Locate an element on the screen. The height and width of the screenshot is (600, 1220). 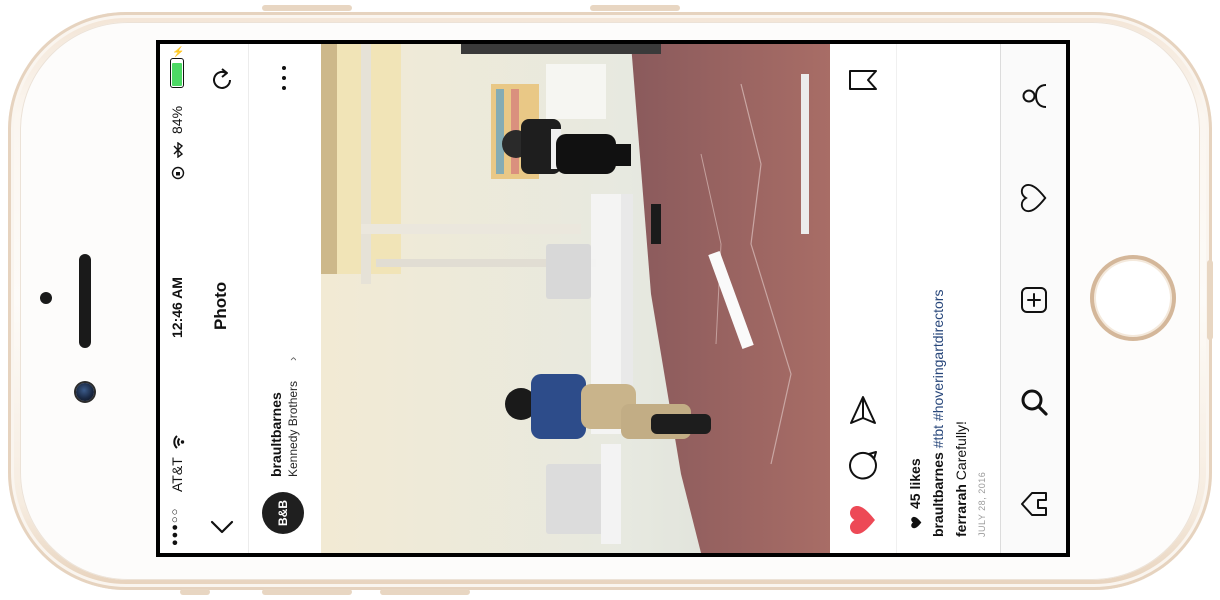
nav-bar: Photo is located at coordinates (222, 298).